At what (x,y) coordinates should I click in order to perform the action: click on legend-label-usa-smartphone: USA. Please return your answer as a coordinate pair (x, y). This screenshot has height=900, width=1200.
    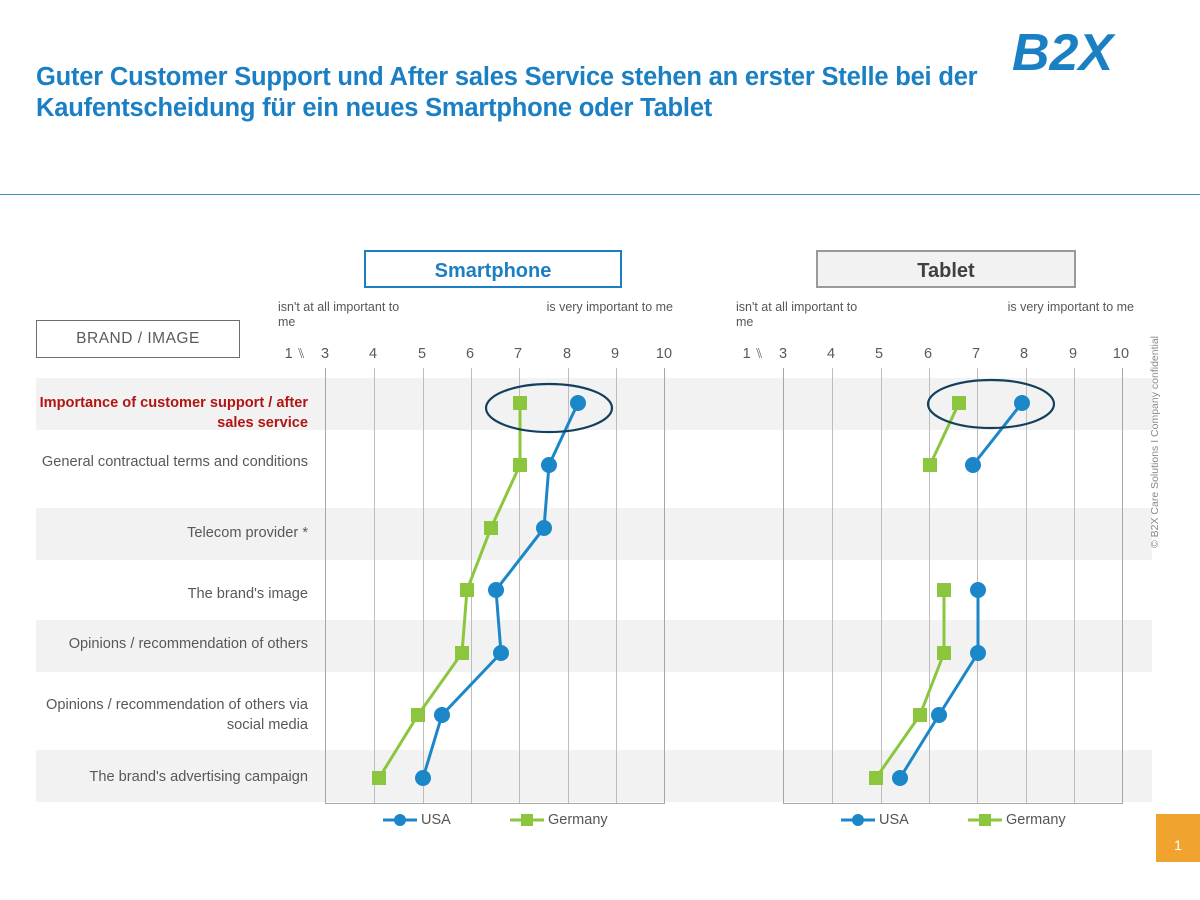
    Looking at the image, I should click on (436, 820).